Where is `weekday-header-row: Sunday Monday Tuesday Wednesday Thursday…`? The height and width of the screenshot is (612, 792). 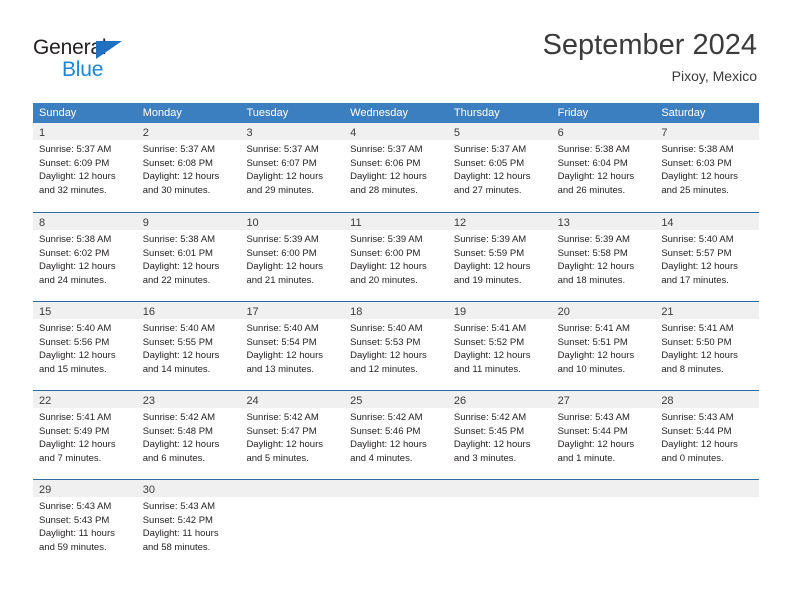 weekday-header-row: Sunday Monday Tuesday Wednesday Thursday… is located at coordinates (396, 113).